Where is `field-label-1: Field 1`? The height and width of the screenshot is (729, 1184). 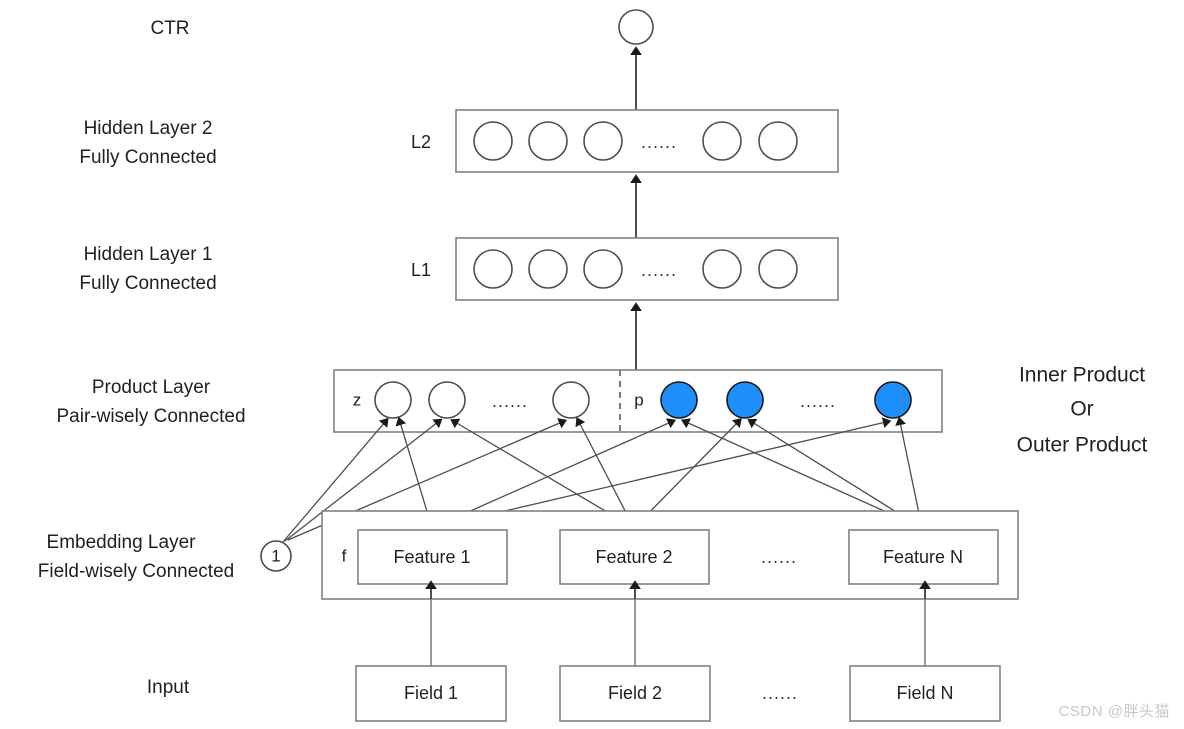
field-label-1: Field 1 is located at coordinates (431, 693).